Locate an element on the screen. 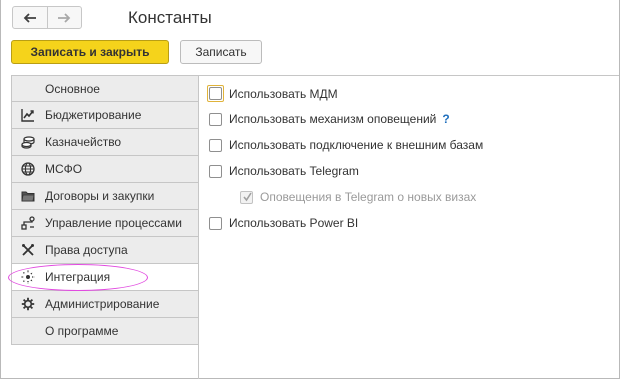 The width and height of the screenshot is (620, 379). option-use-notifications: Использовать механизм оповещений ? is located at coordinates (329, 119).